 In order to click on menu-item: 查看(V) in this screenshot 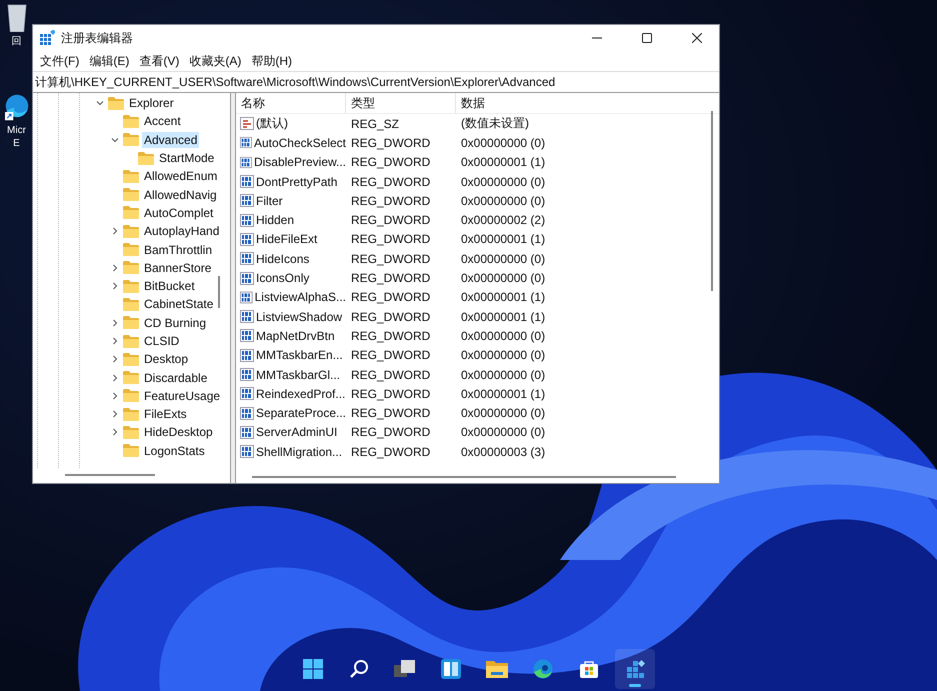, I will do `click(159, 61)`.